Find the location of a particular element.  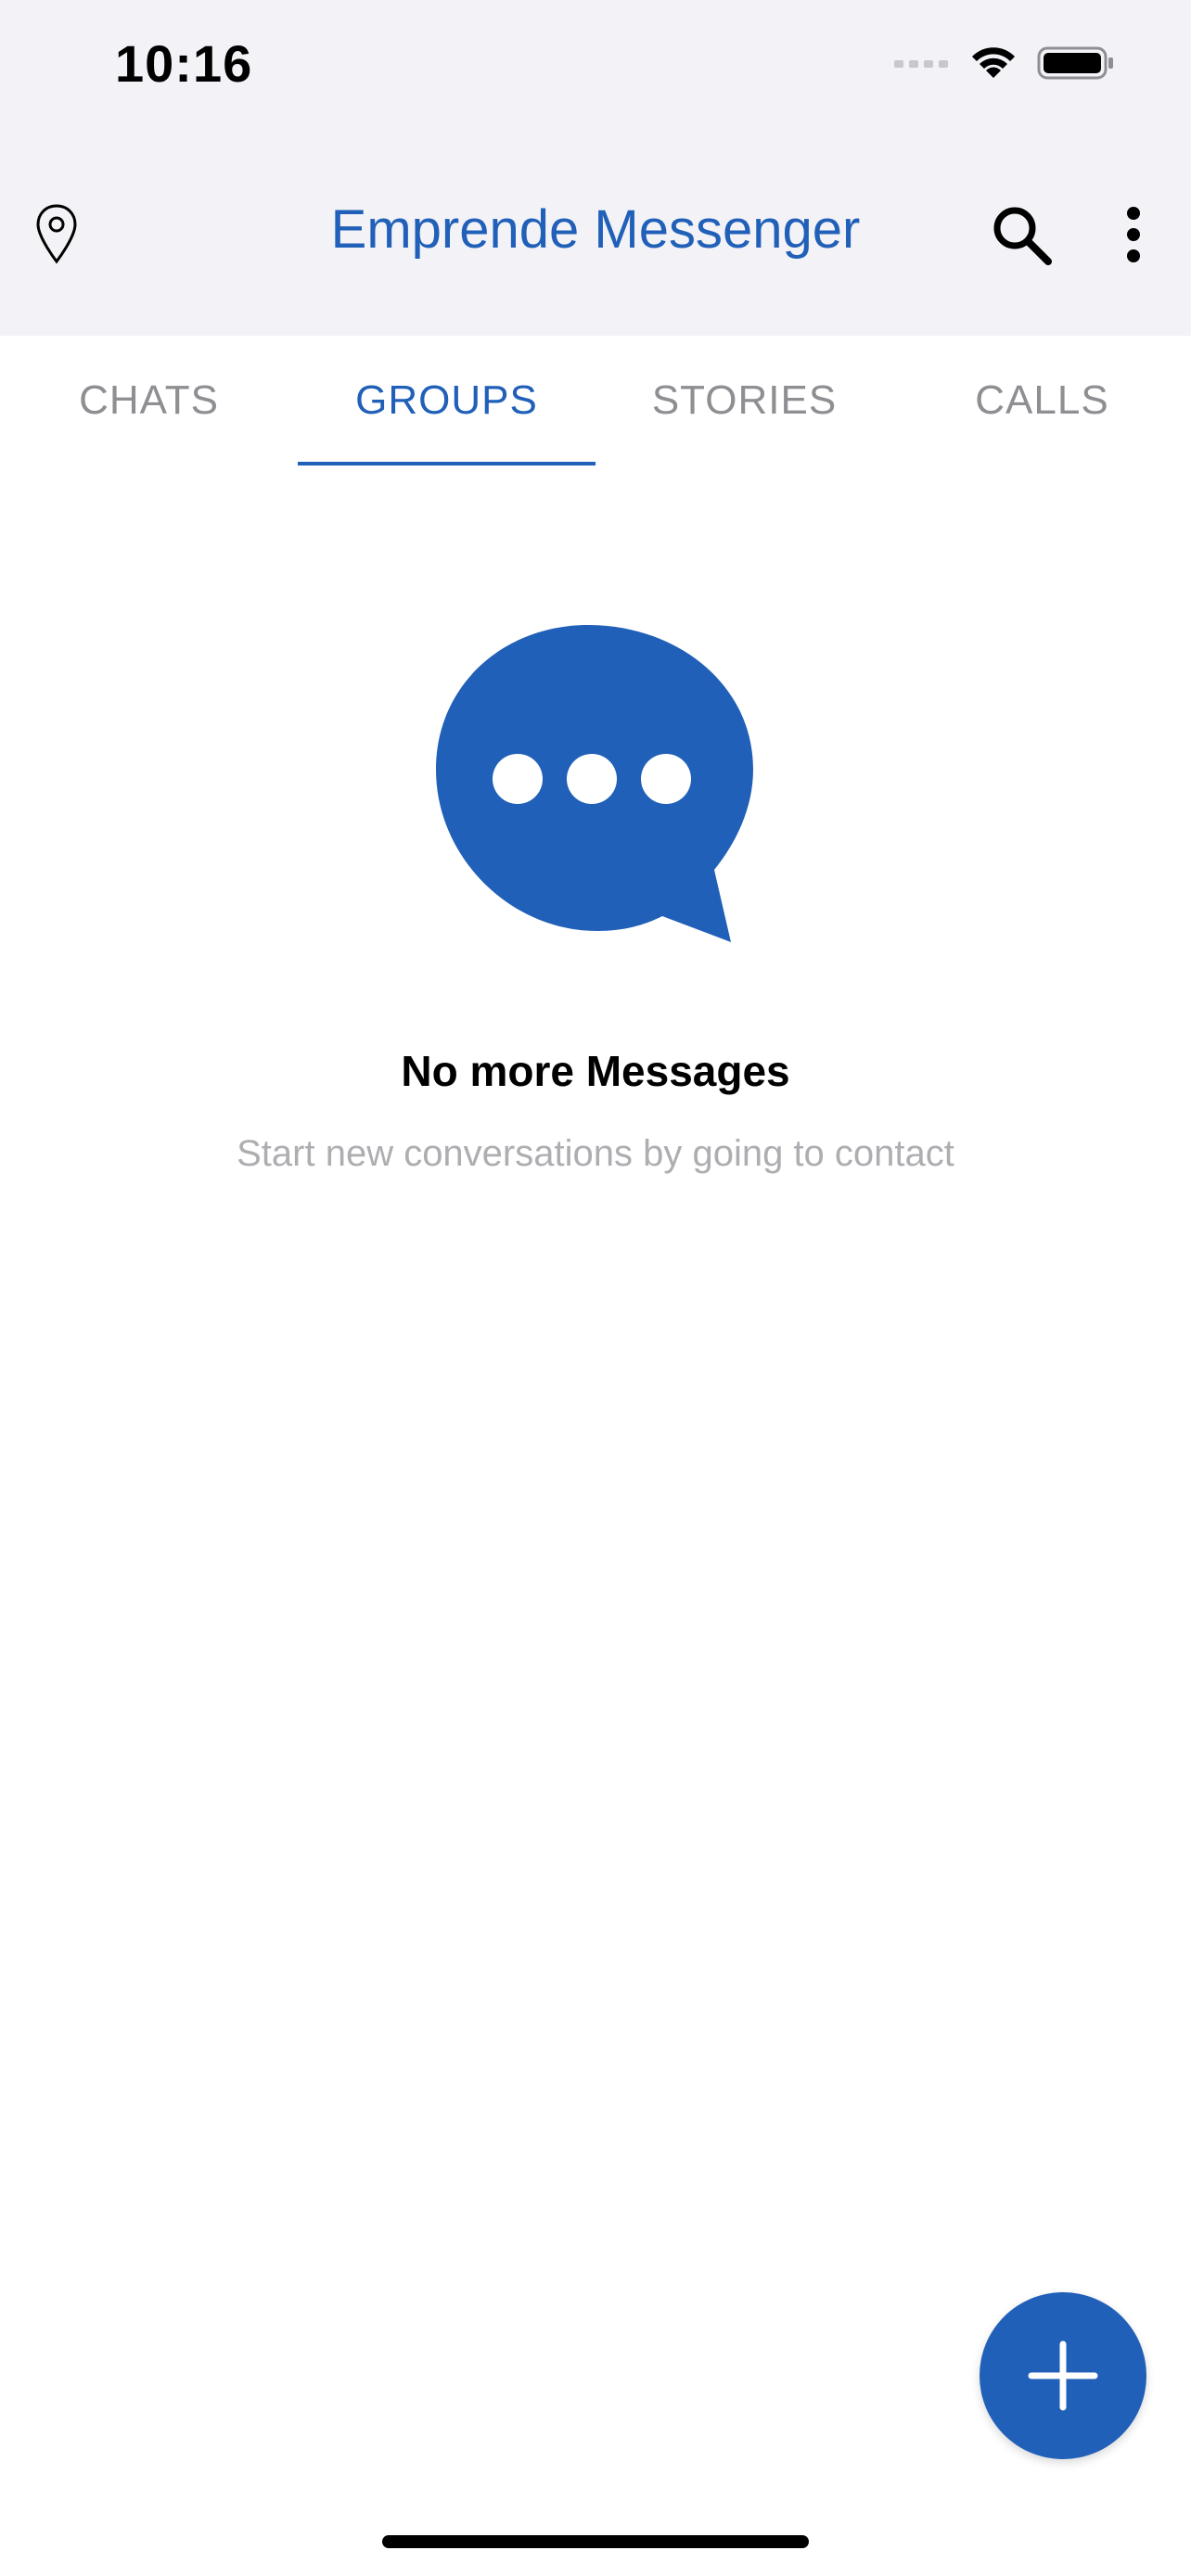

tab-groups: GROUPS is located at coordinates (447, 400).